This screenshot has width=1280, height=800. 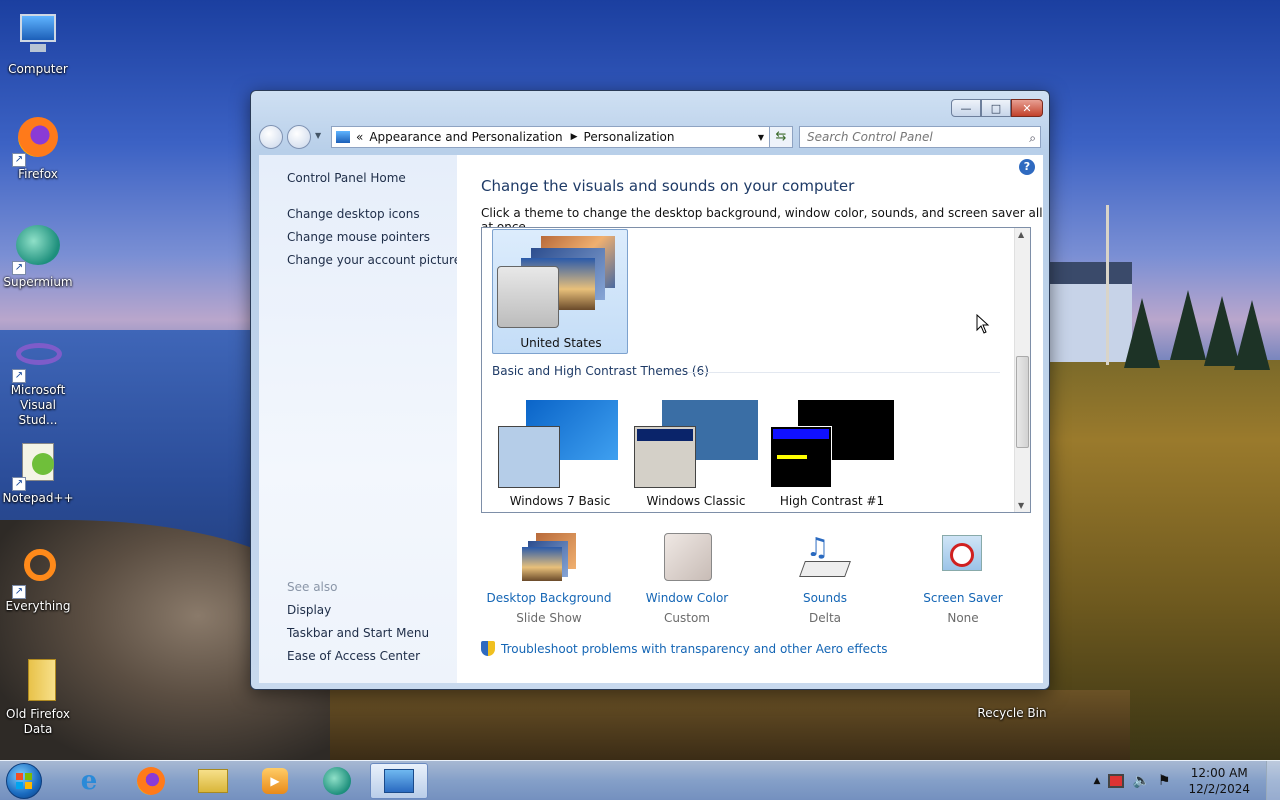 I want to click on refresh-button: ⇆, so click(x=781, y=137).